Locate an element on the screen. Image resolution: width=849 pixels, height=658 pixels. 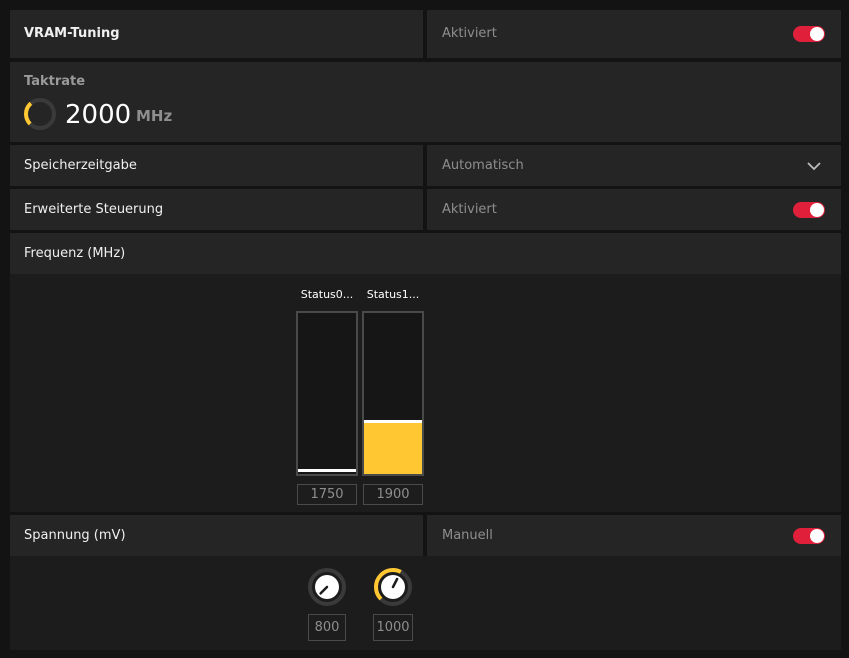
state0-value-input: 1750 is located at coordinates (327, 494).